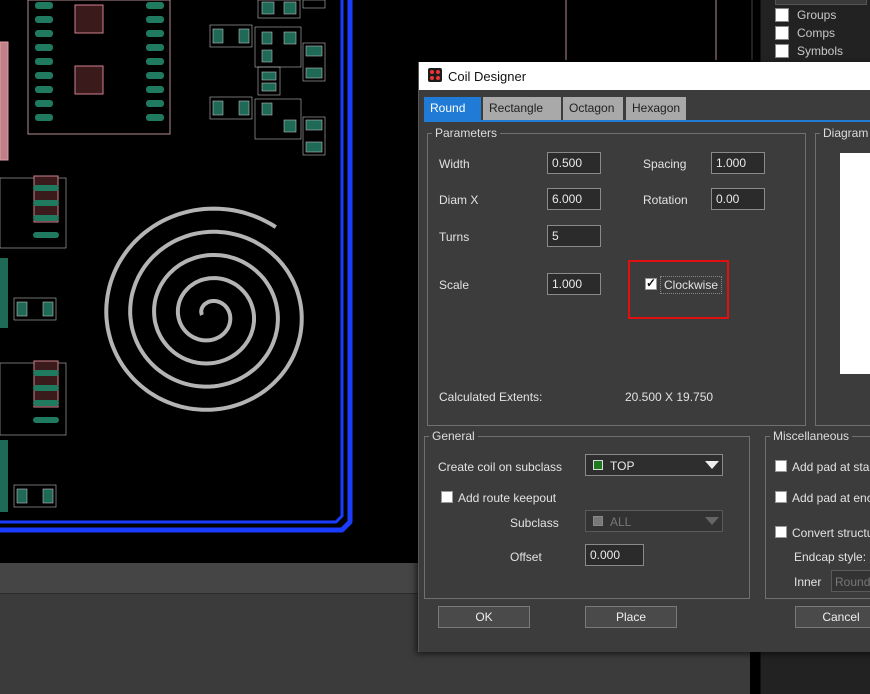 This screenshot has width=870, height=694. Describe the element at coordinates (651, 283) in the screenshot. I see `clockwise-checkbox` at that location.